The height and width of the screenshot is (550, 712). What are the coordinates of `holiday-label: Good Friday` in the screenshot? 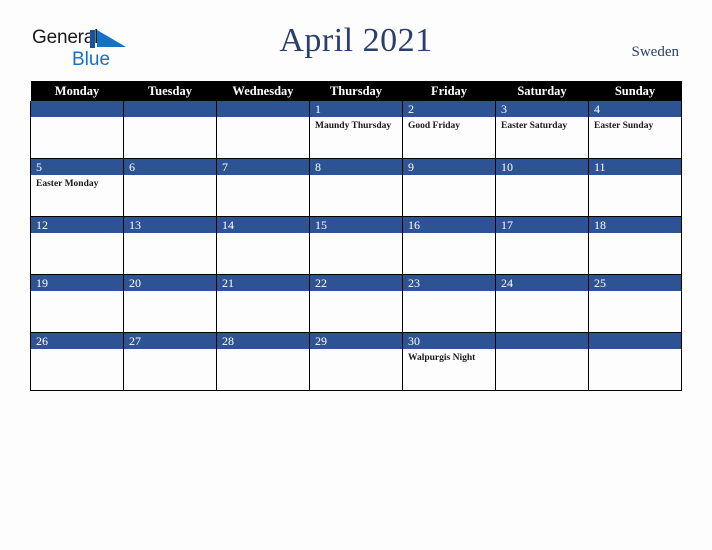 It's located at (434, 126).